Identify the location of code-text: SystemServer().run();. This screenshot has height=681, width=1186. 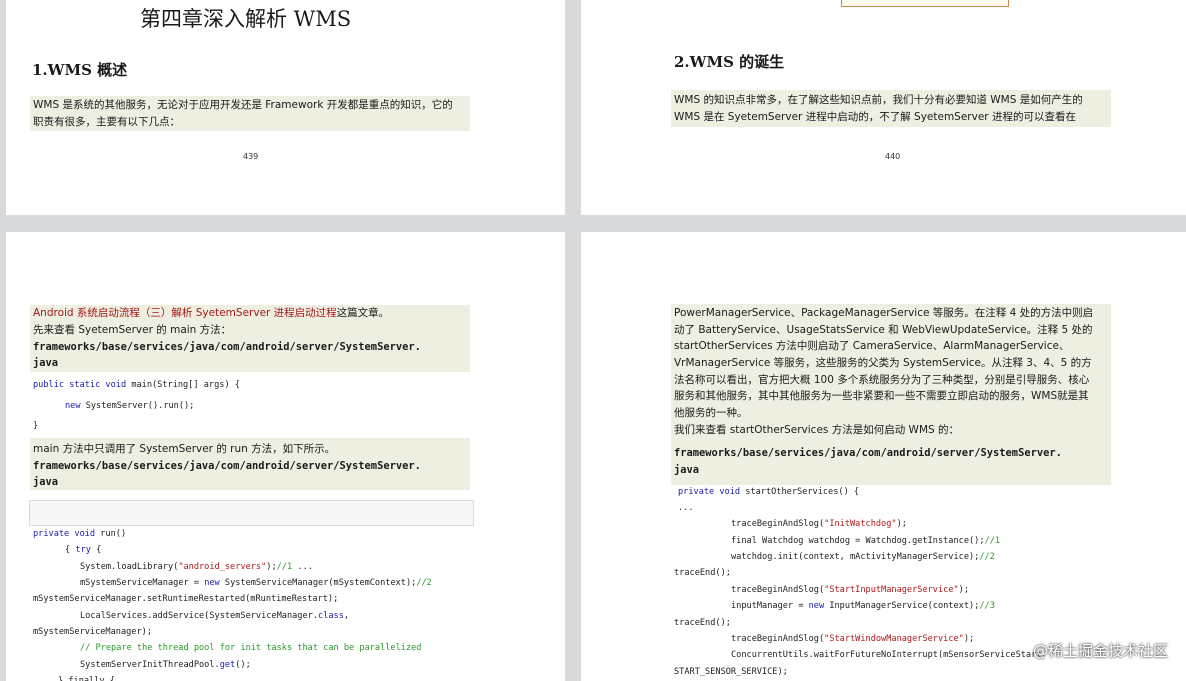
(137, 406).